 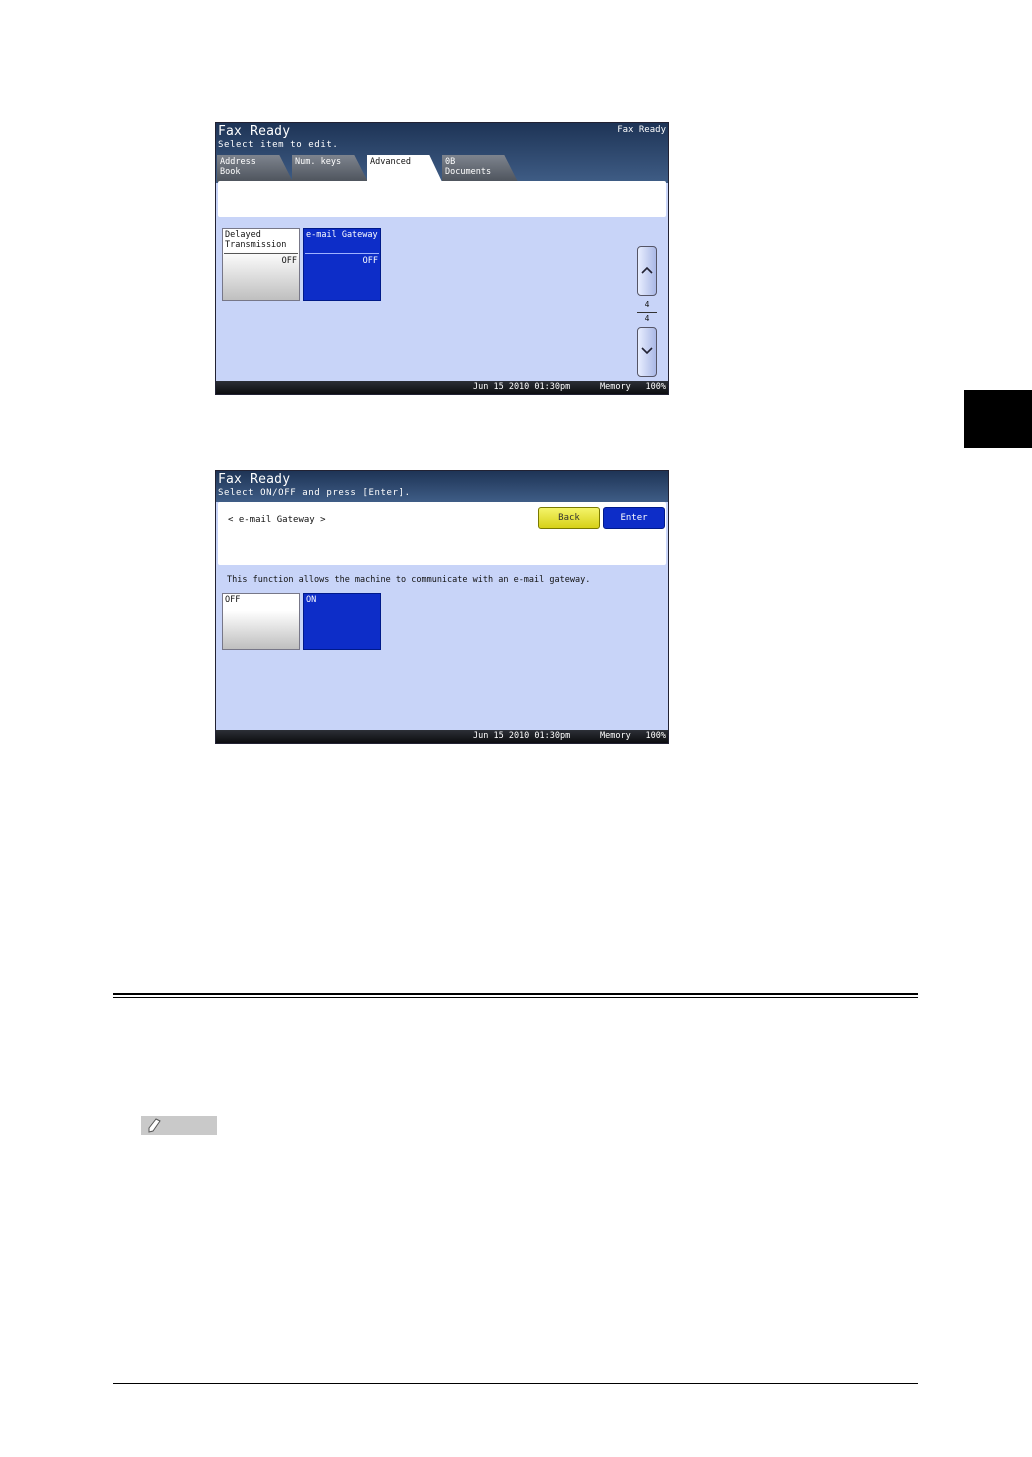 What do you see at coordinates (311, 600) in the screenshot?
I see `option-label: ON` at bounding box center [311, 600].